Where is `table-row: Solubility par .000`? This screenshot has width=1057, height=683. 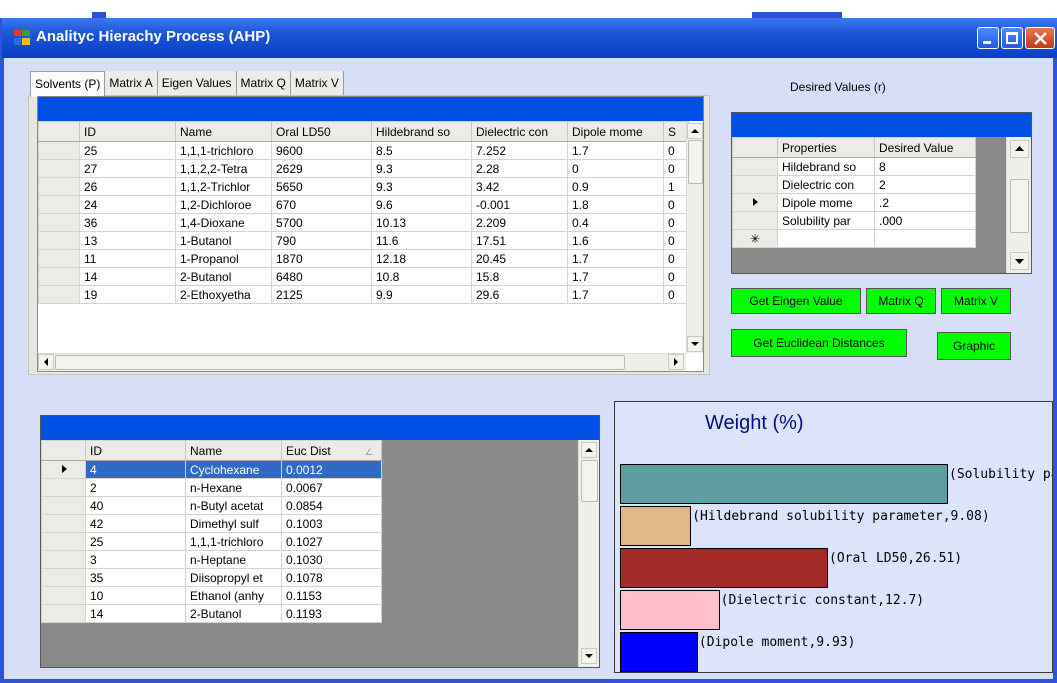 table-row: Solubility par .000 is located at coordinates (854, 220).